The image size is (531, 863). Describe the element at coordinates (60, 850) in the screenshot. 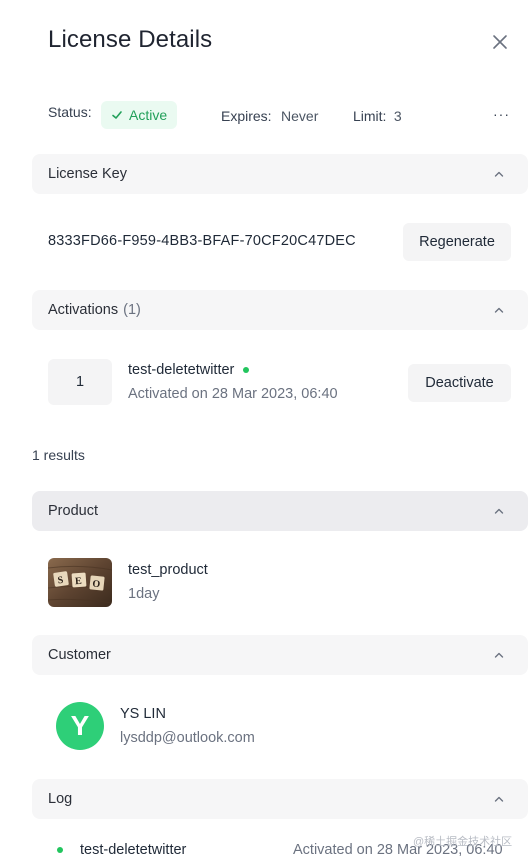

I see `log-status-dot` at that location.